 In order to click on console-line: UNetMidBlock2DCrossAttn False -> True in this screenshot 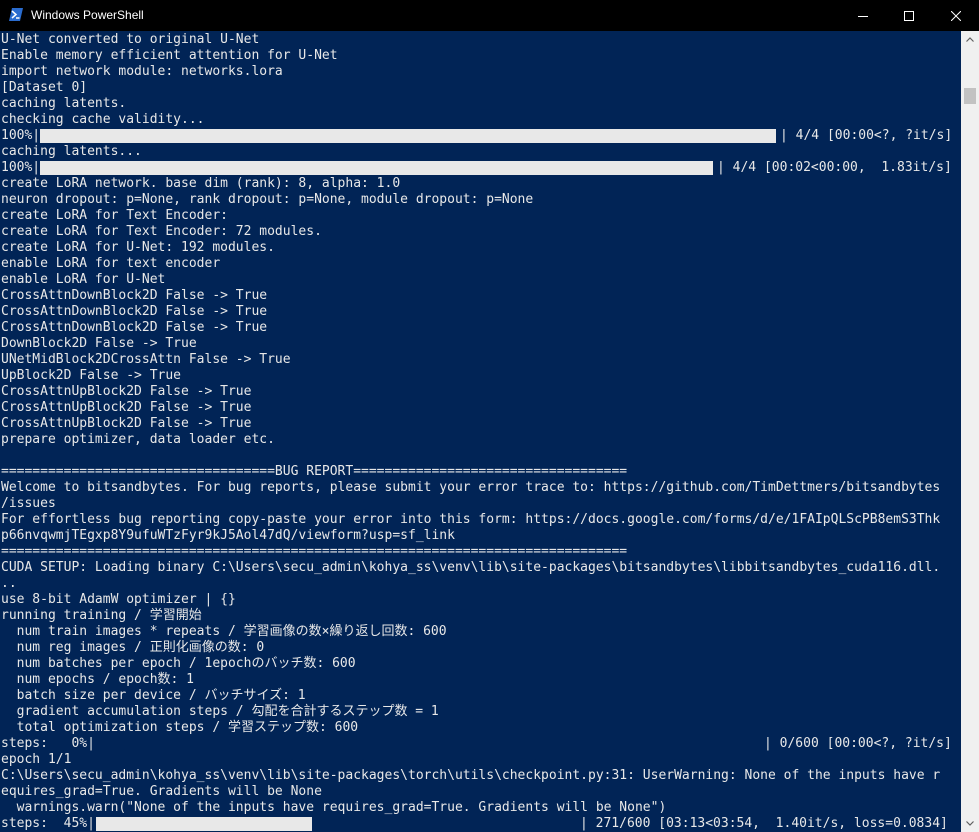, I will do `click(146, 359)`.